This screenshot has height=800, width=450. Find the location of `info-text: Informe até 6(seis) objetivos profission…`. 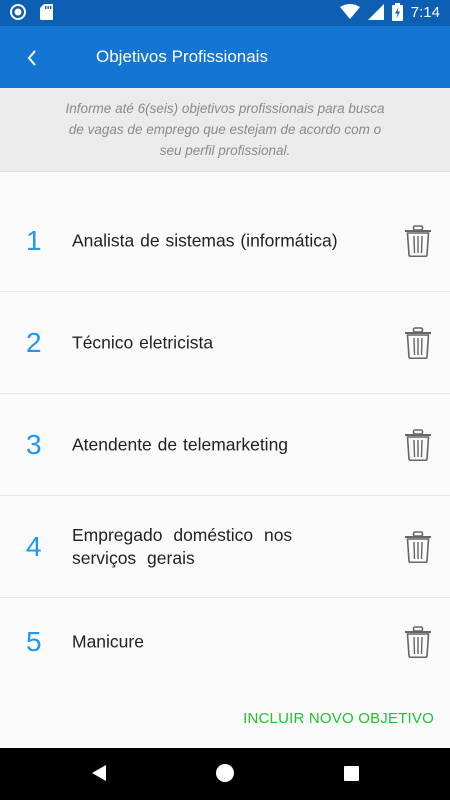

info-text: Informe até 6(seis) objetivos profission… is located at coordinates (225, 129).